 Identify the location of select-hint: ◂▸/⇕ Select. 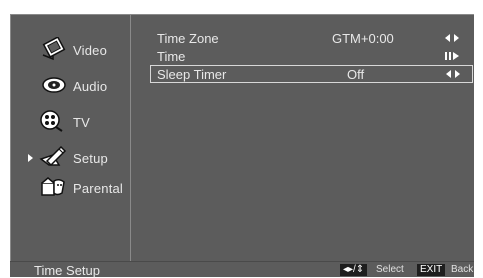
(372, 270).